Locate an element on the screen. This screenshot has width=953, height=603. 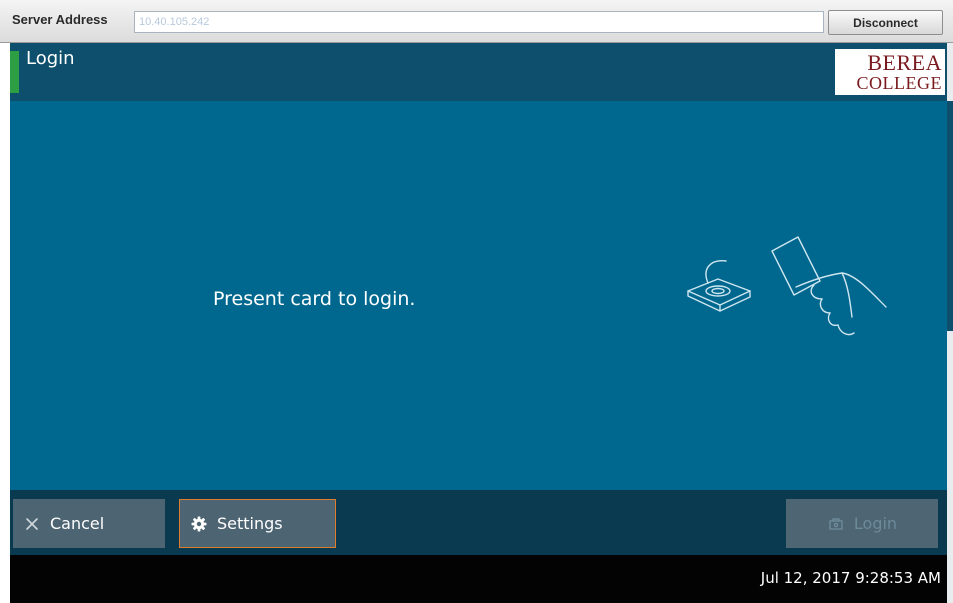
login-button: Login is located at coordinates (862, 523).